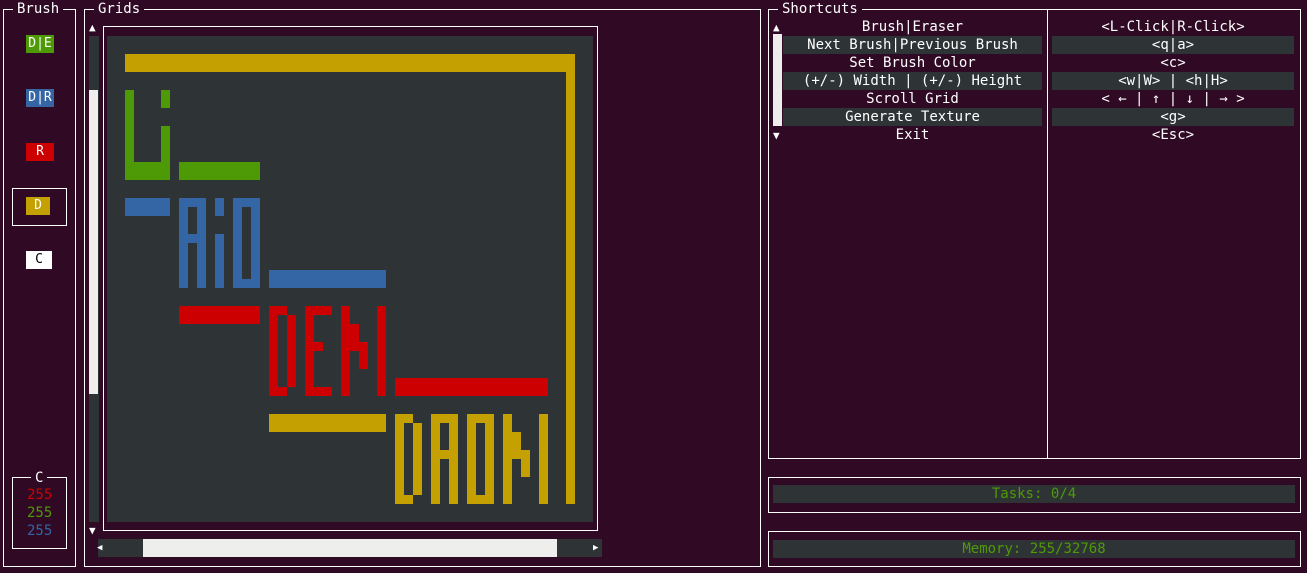  I want to click on red-dash, so click(219, 315).